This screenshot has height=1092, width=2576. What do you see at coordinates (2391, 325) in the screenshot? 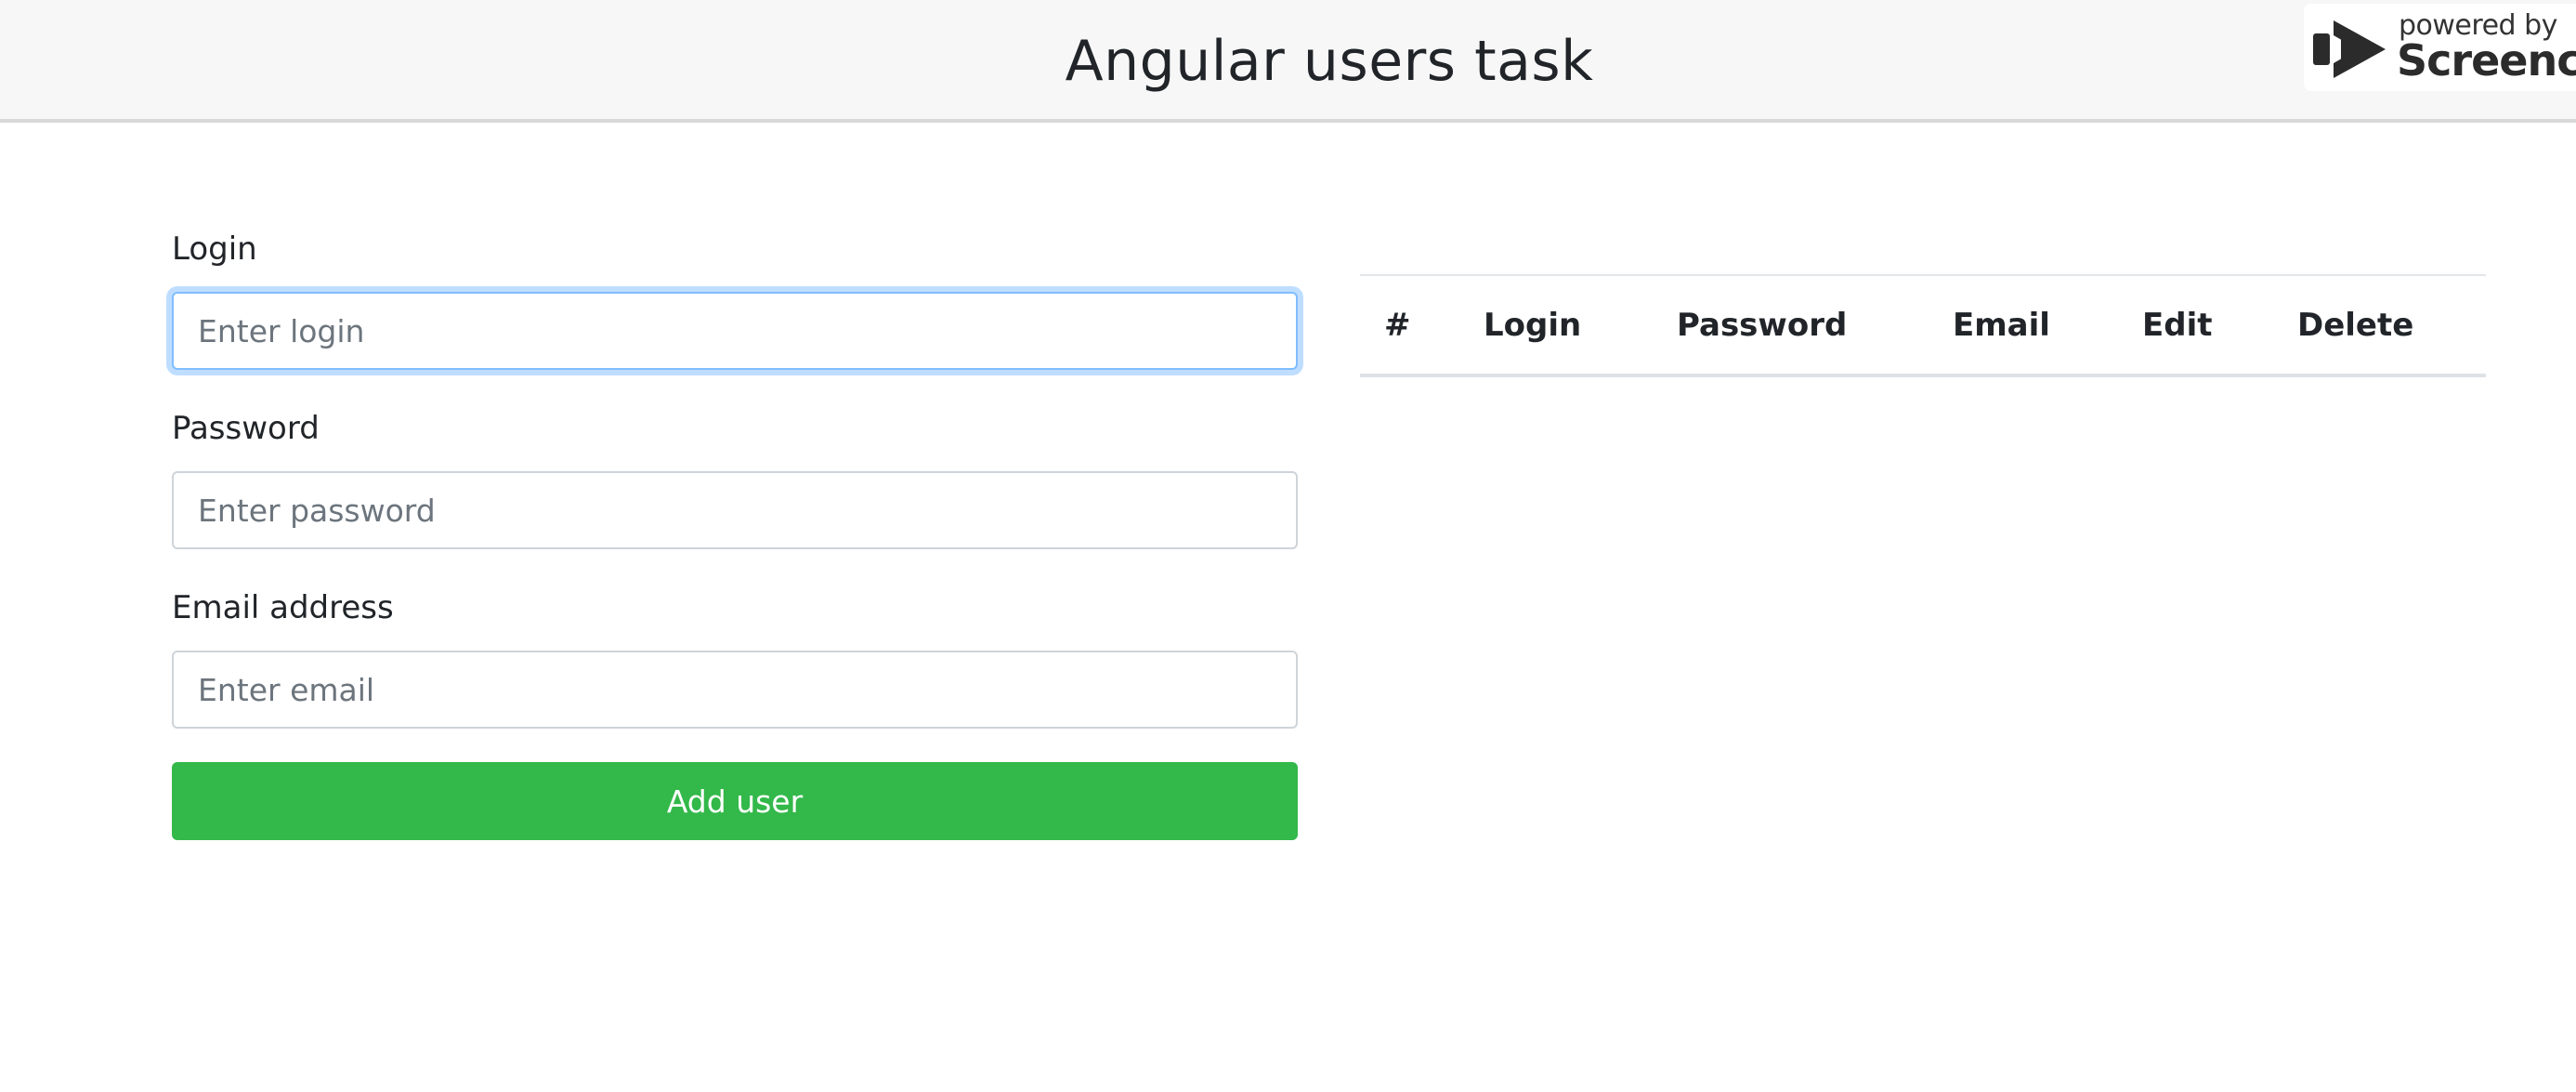
I see `column-header-delete: Delete` at bounding box center [2391, 325].